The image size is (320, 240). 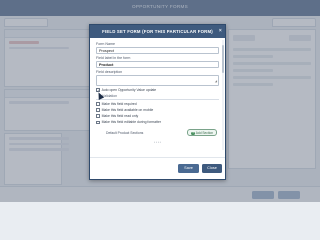 I want to click on validation-heading: Validation, so click(x=110, y=95).